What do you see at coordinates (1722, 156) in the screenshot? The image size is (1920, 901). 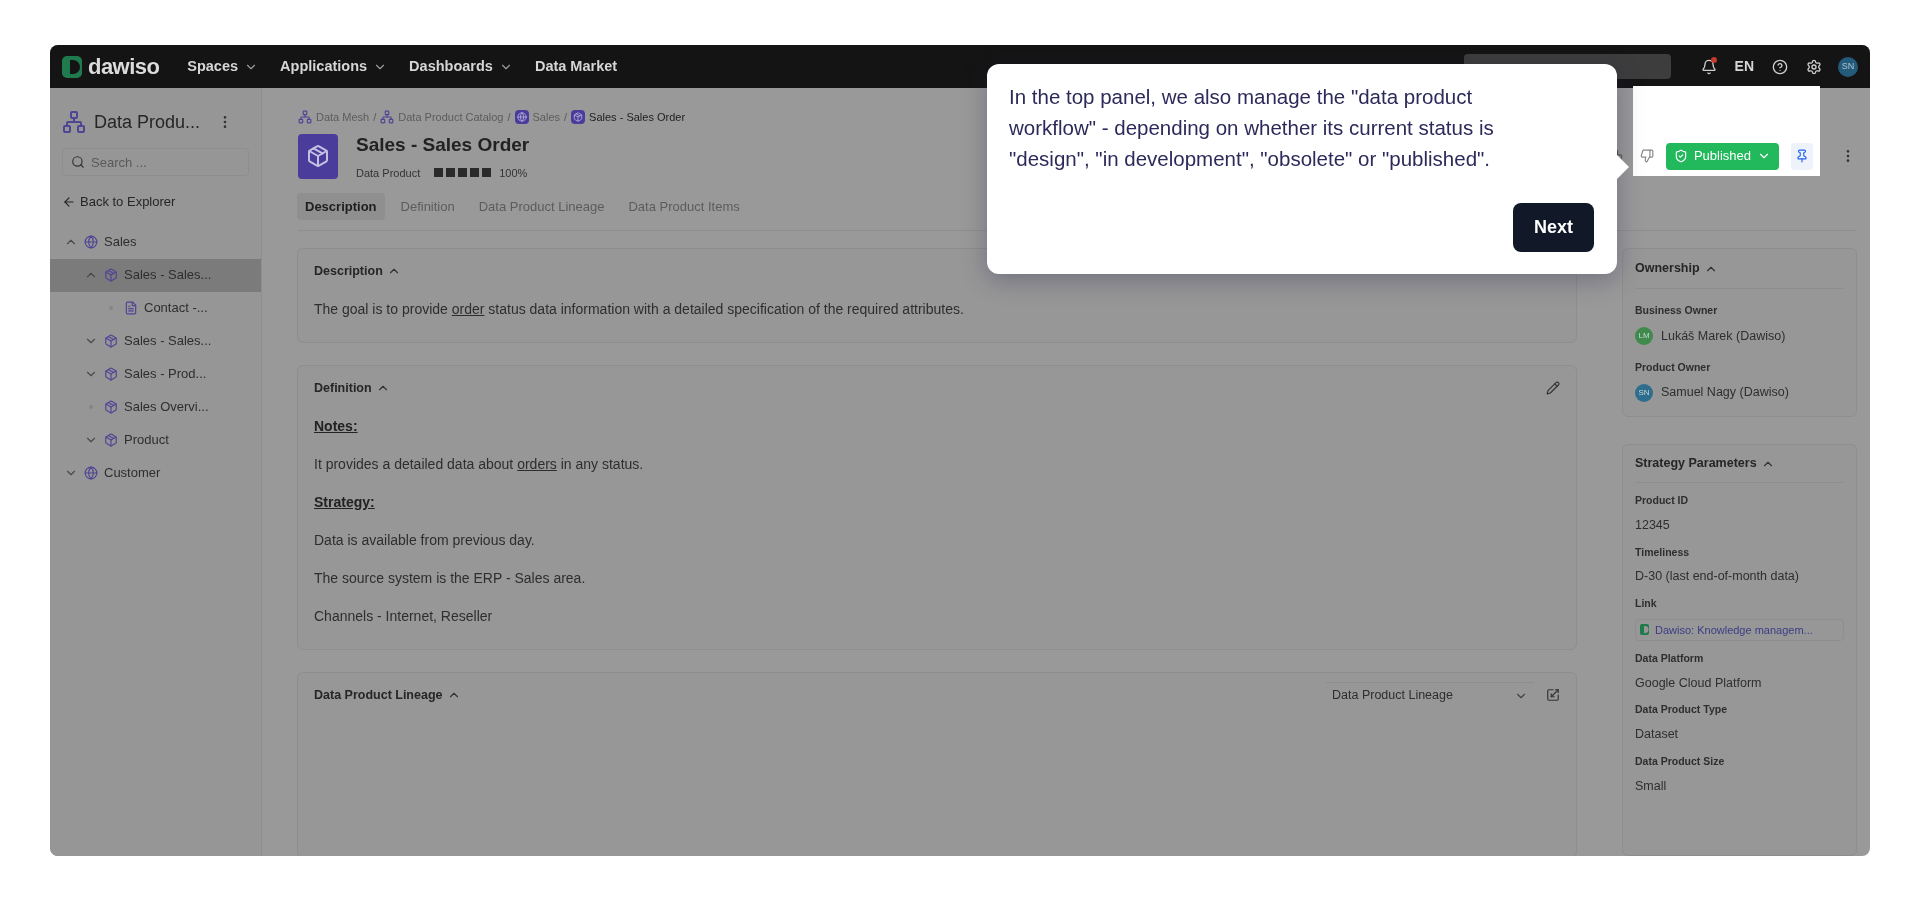 I see `status-button: Published` at bounding box center [1722, 156].